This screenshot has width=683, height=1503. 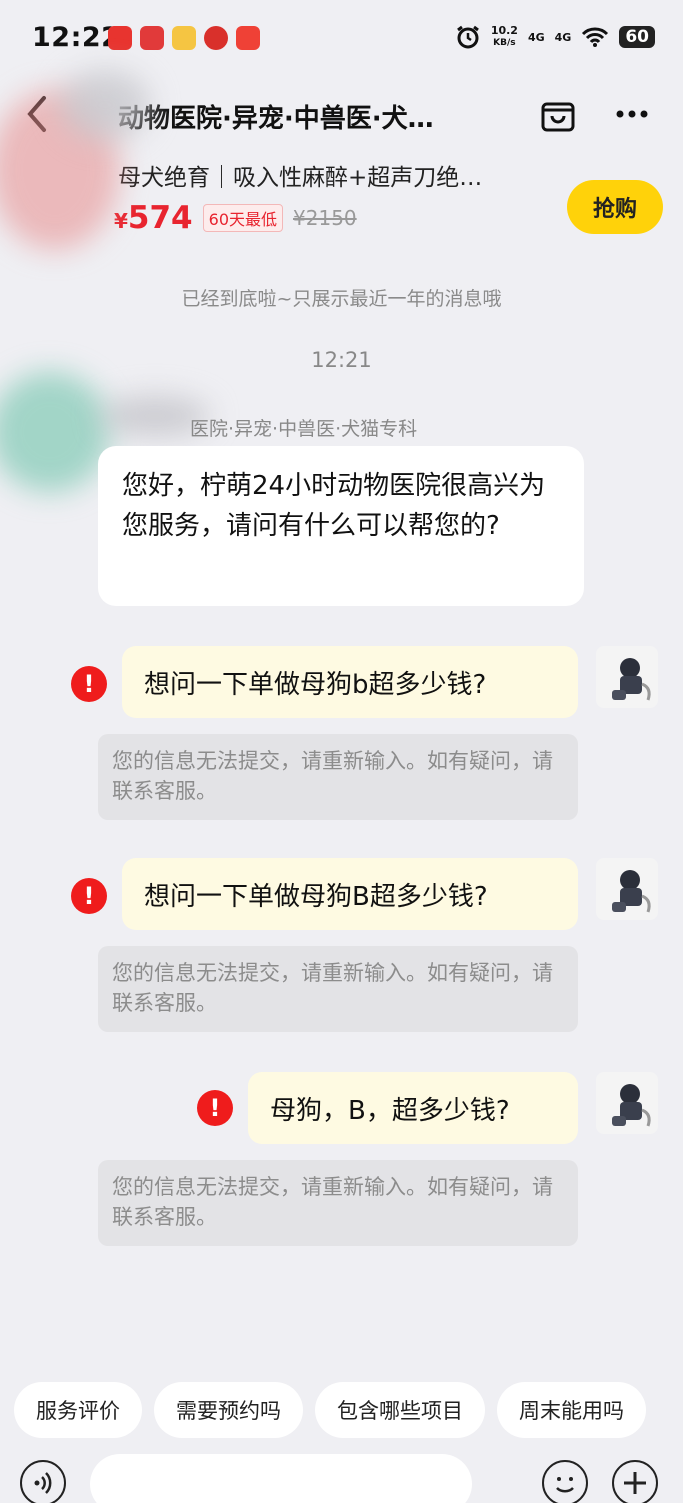 I want to click on wifi-icon, so click(x=595, y=37).